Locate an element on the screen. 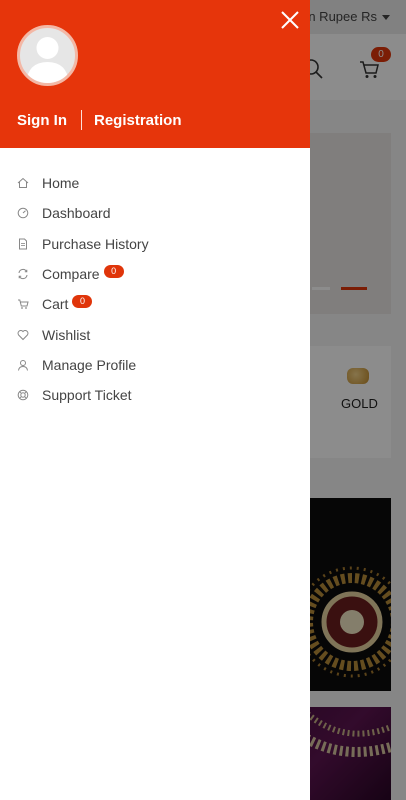 The height and width of the screenshot is (800, 406). auth-links: Sign In Registration is located at coordinates (99, 120).